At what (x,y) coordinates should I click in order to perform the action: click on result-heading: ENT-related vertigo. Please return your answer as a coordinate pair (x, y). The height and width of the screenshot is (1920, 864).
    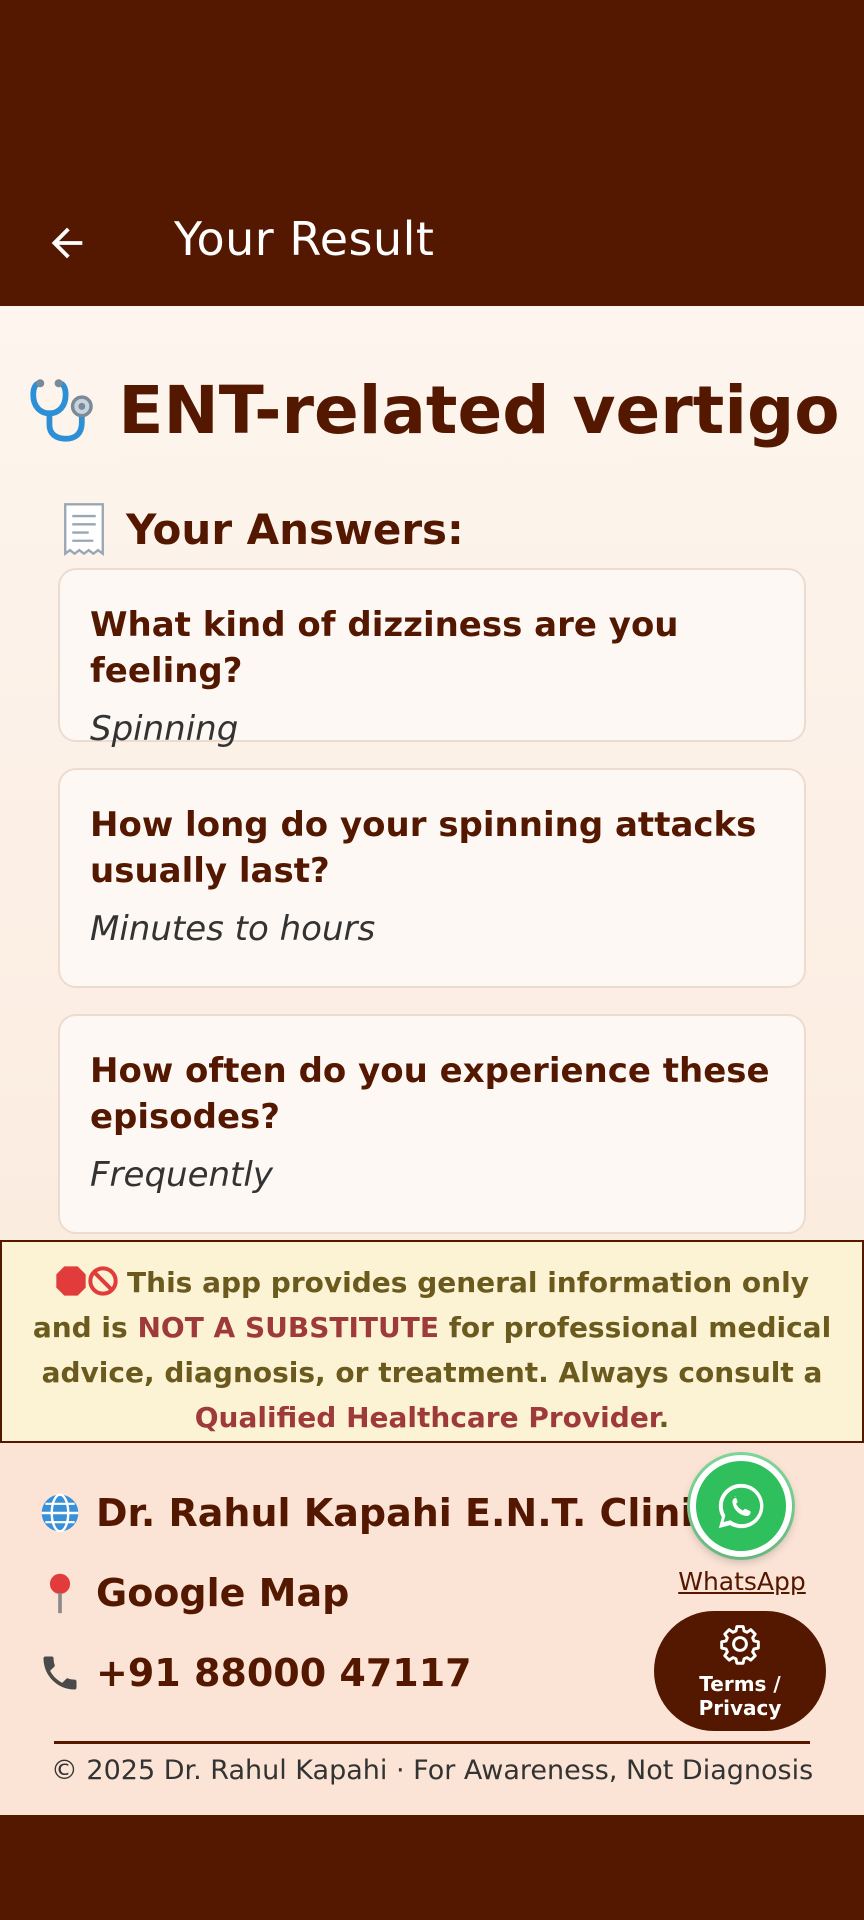
    Looking at the image, I should click on (432, 410).